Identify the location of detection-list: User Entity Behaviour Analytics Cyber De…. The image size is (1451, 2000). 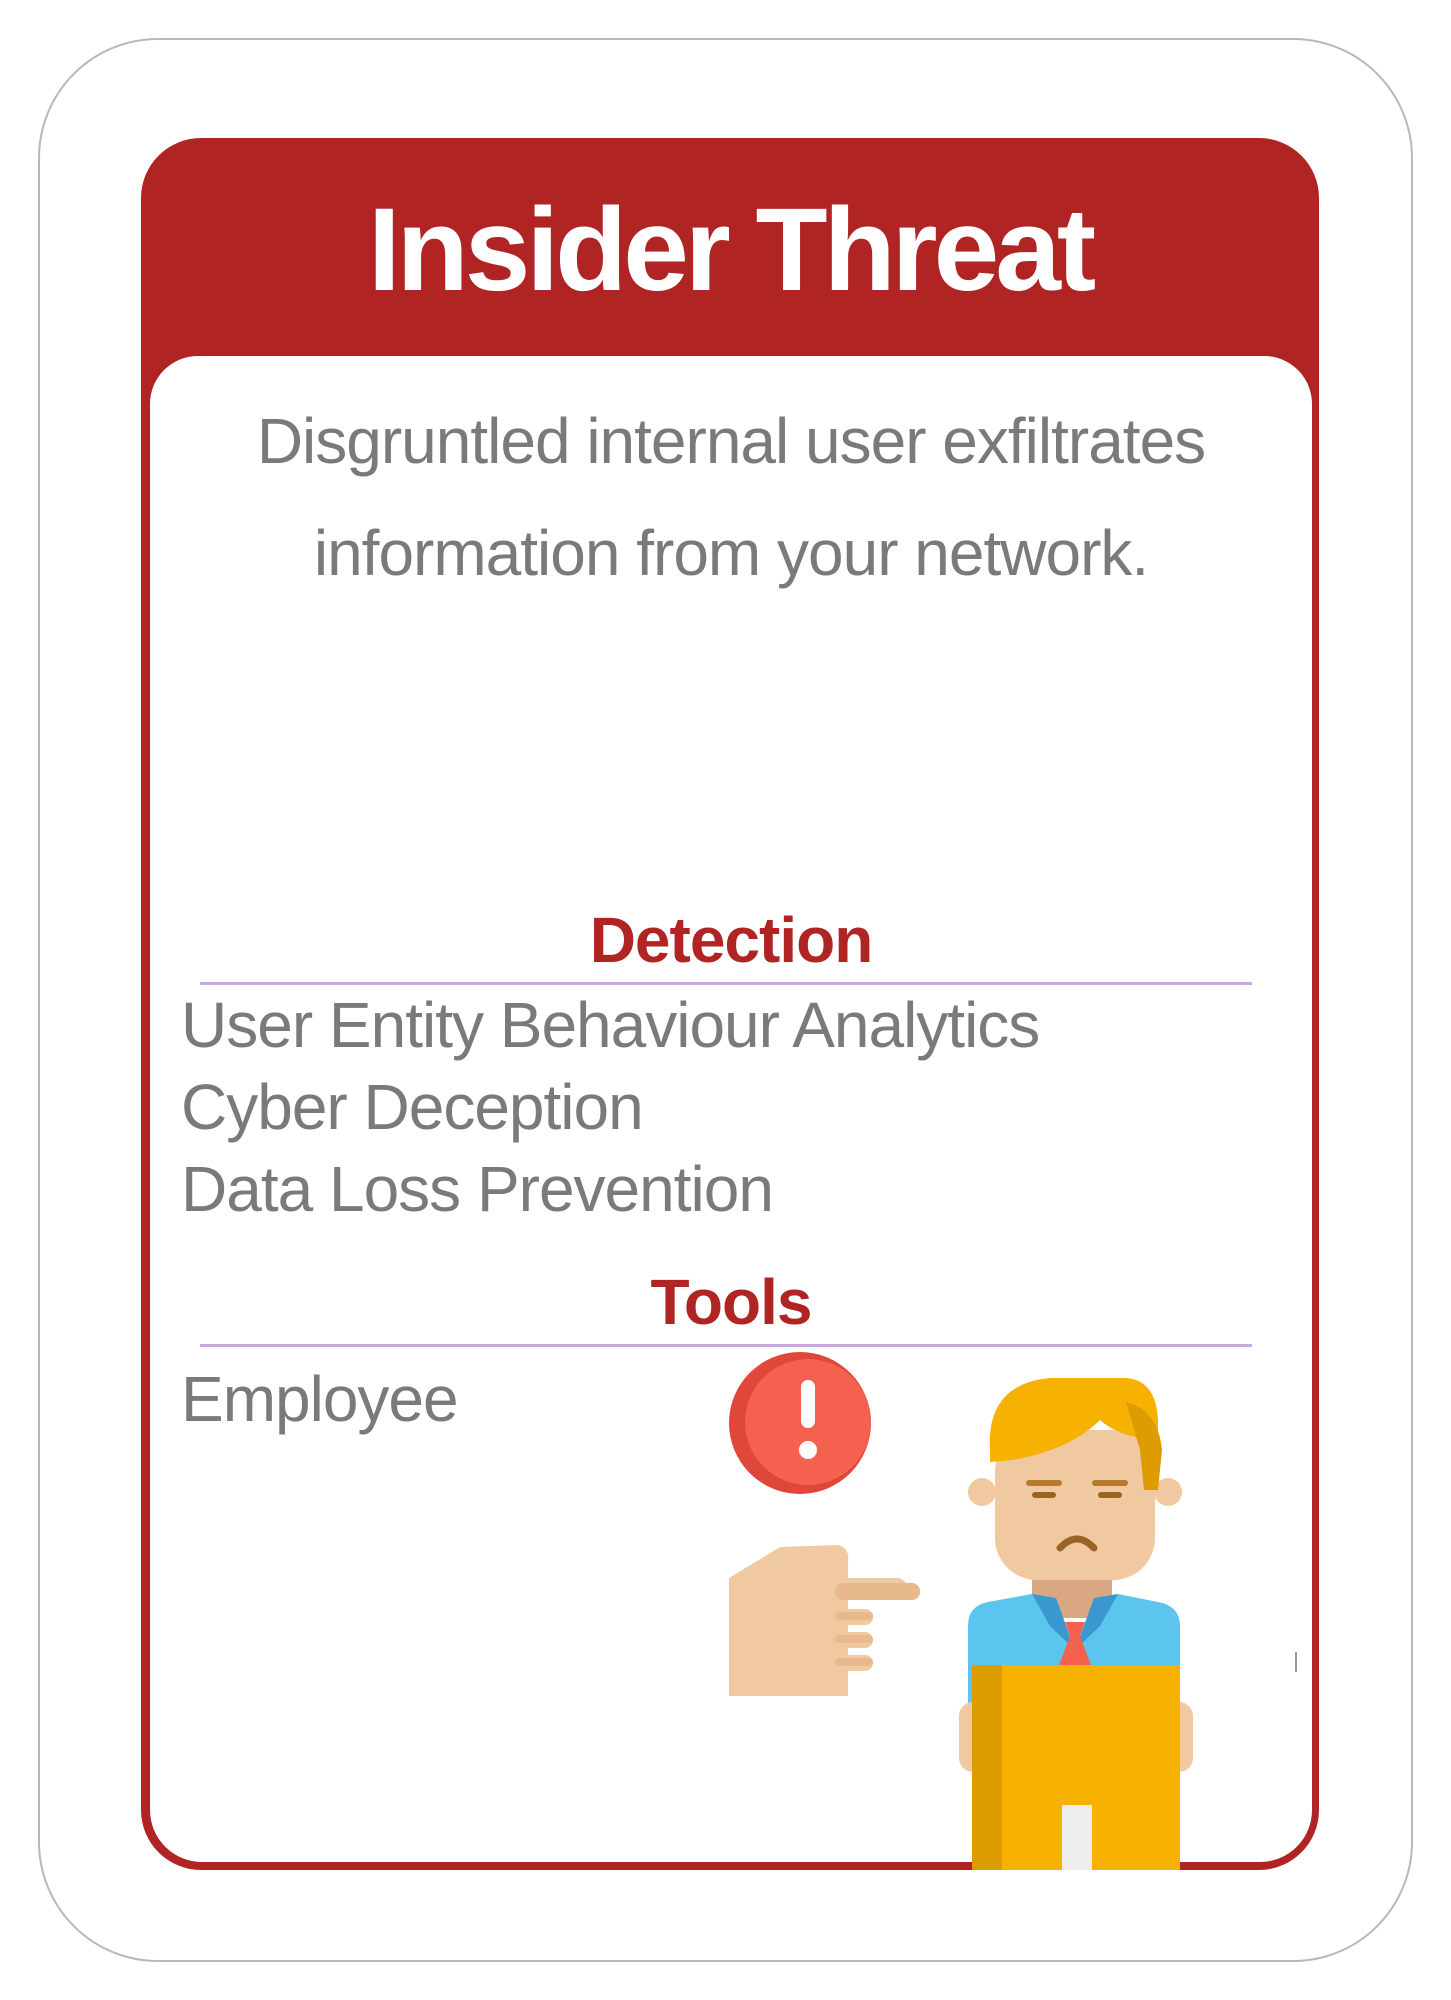
(610, 1107).